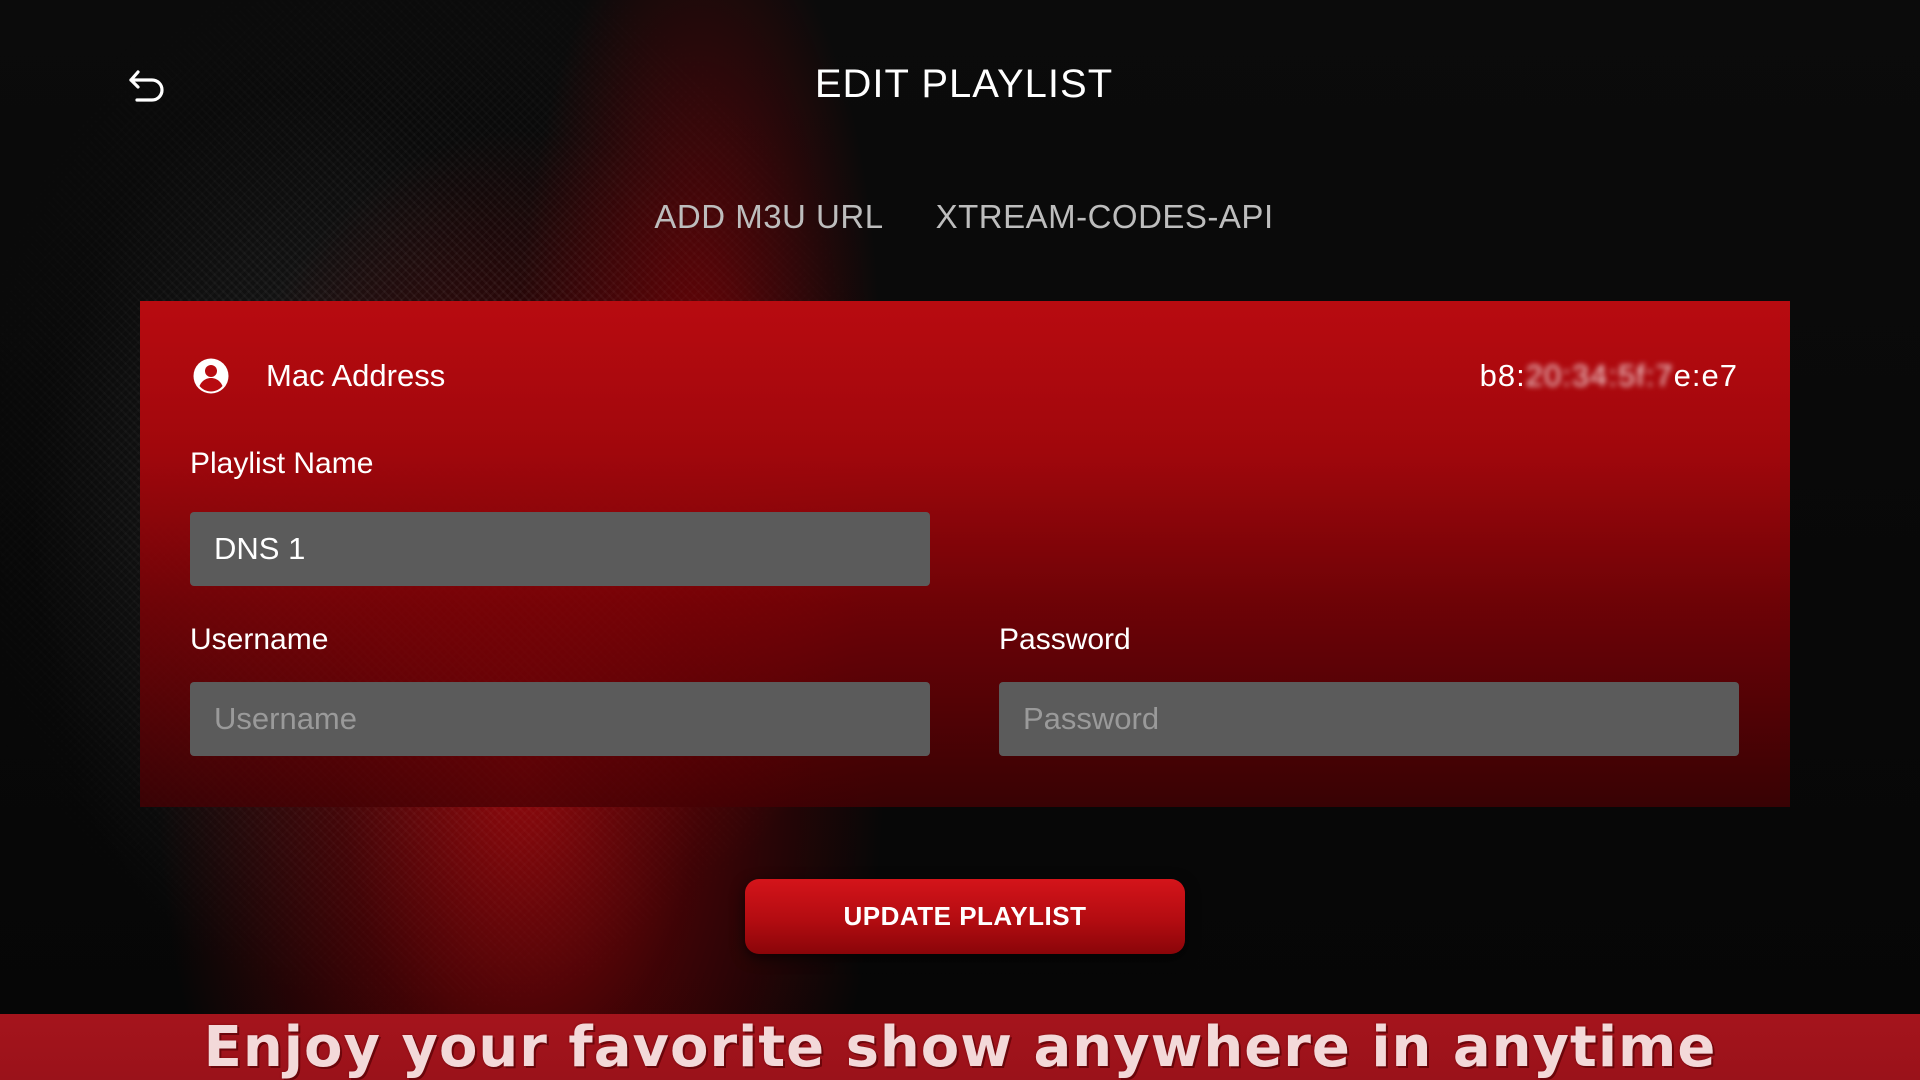  Describe the element at coordinates (1502, 375) in the screenshot. I see `mac-value-prefix: b8:` at that location.